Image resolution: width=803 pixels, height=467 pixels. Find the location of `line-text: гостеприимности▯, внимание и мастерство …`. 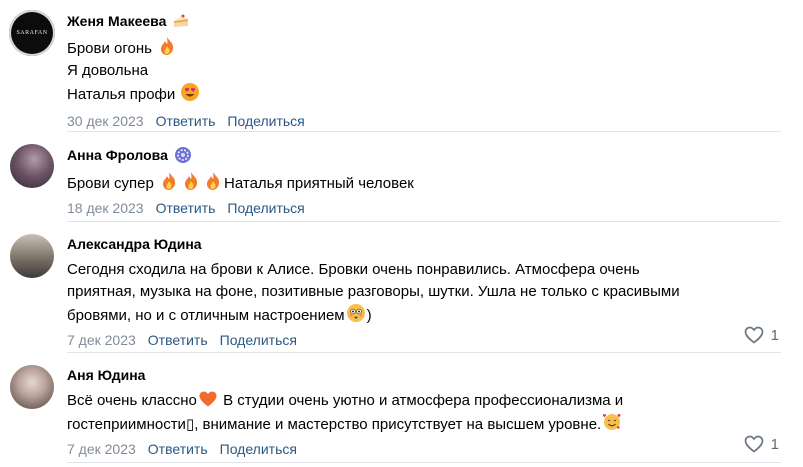

line-text: гостеприимности▯, внимание и мастерство … is located at coordinates (334, 424).